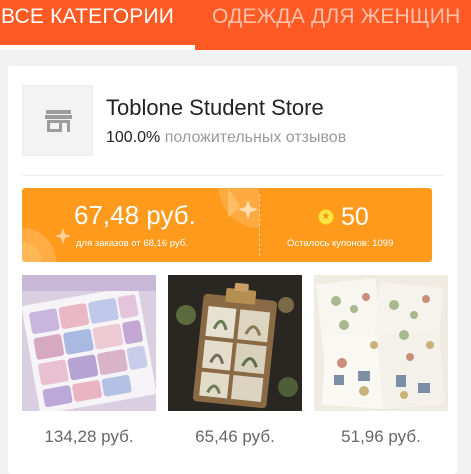 The height and width of the screenshot is (474, 471). Describe the element at coordinates (259, 225) in the screenshot. I see `coupon-separator` at that location.